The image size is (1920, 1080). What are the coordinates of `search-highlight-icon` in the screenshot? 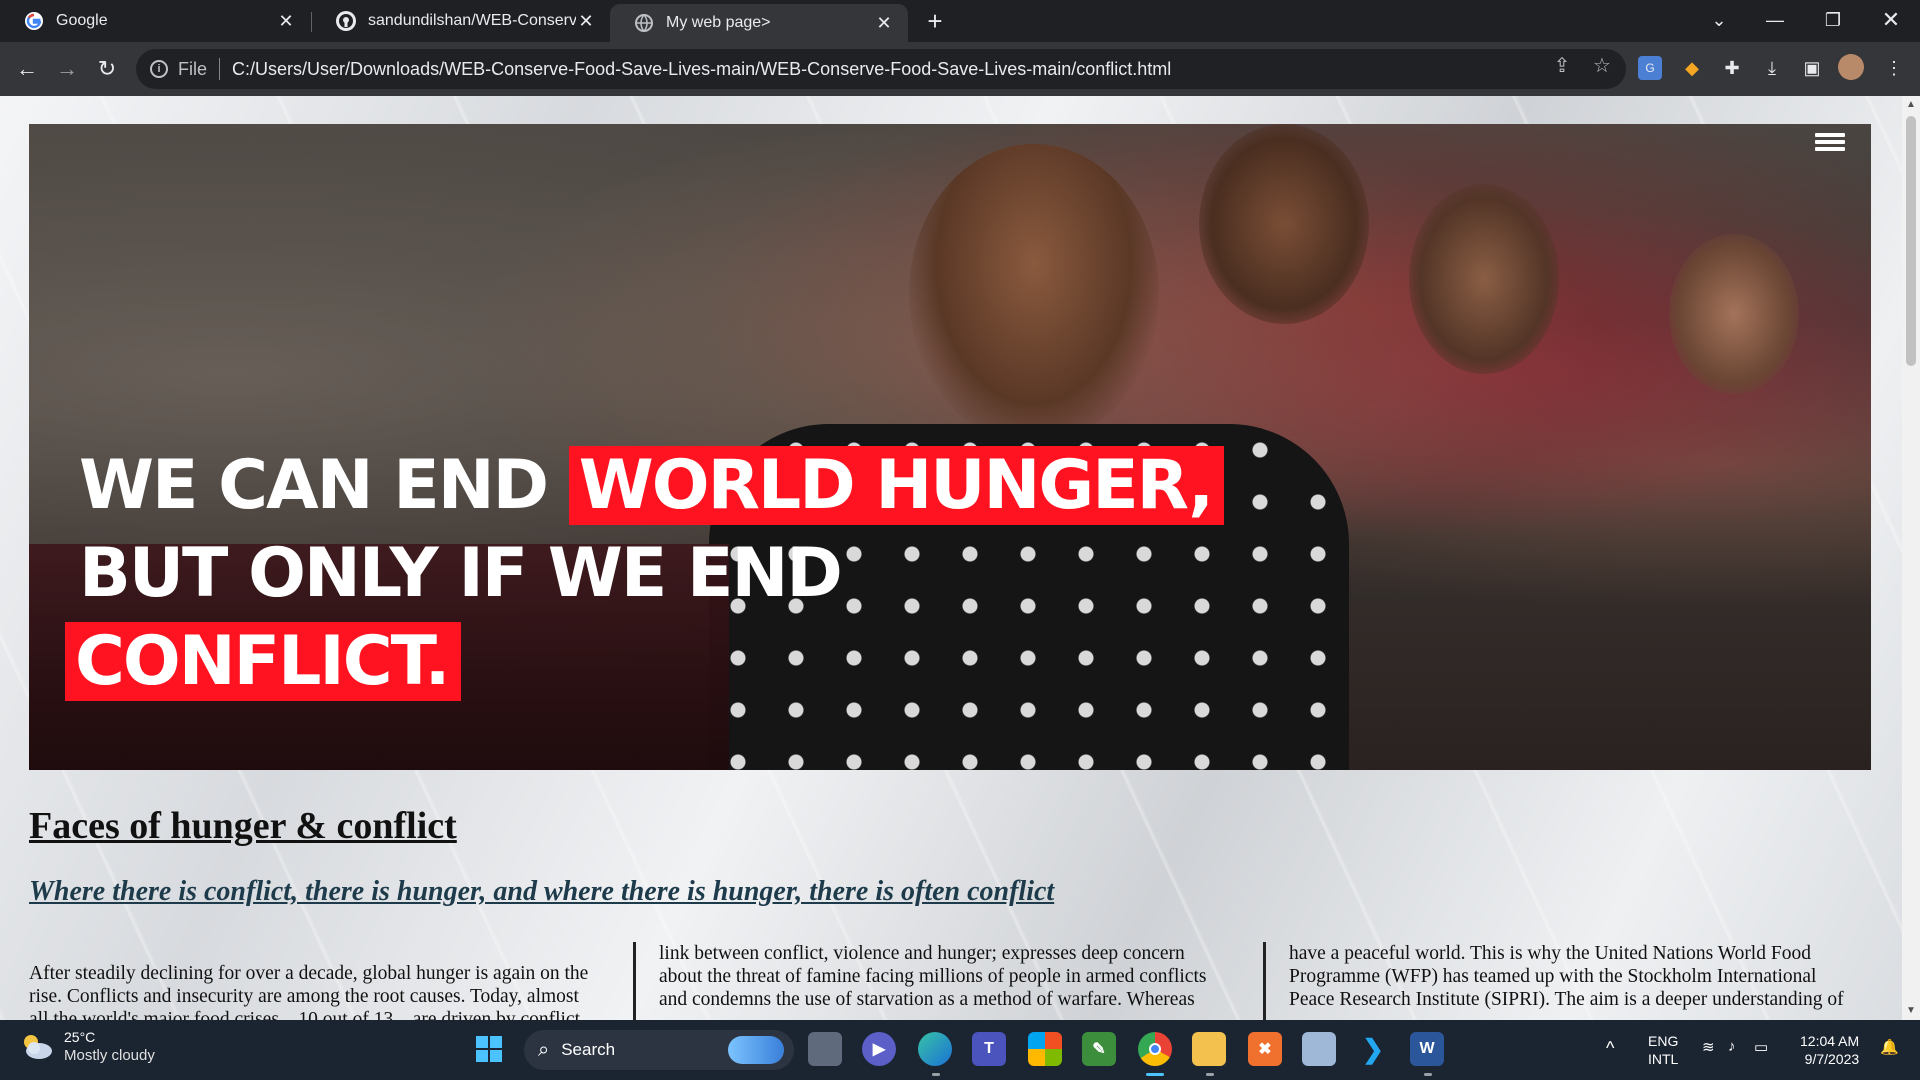 It's located at (756, 1050).